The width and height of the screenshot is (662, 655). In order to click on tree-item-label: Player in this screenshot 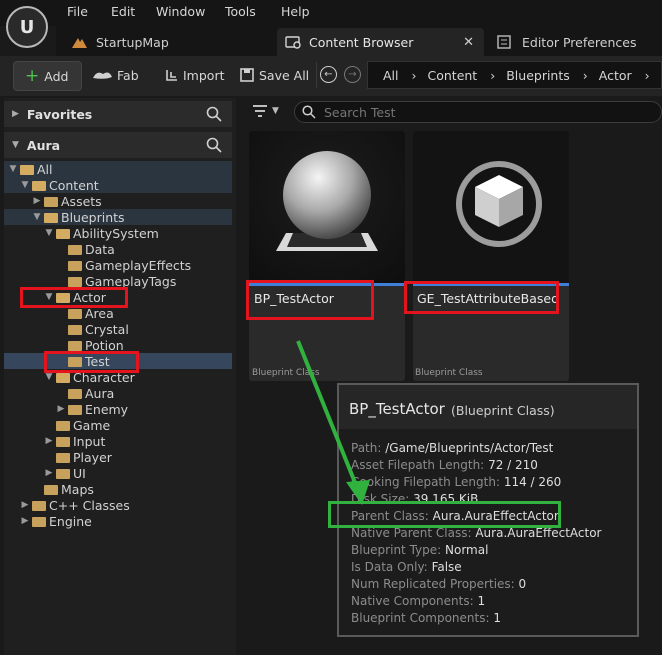, I will do `click(92, 457)`.